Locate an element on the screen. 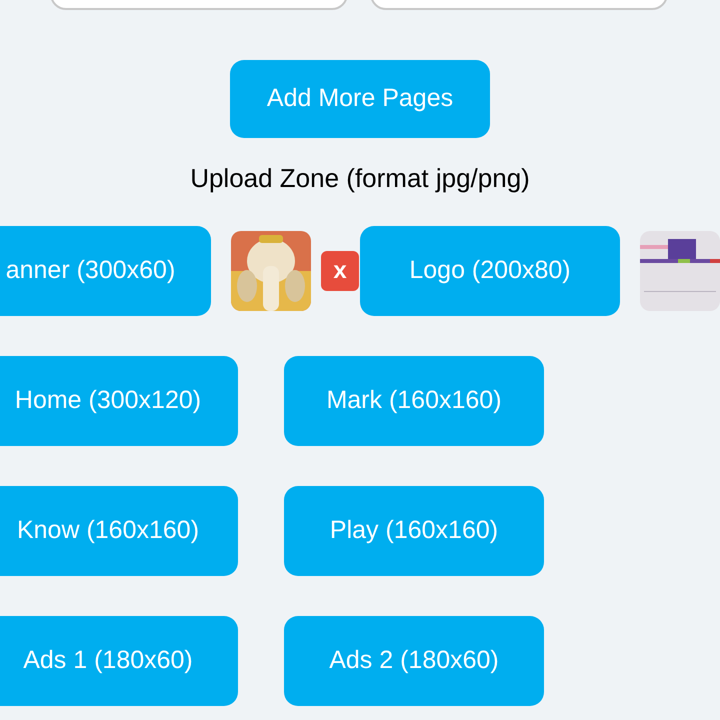 Image resolution: width=720 pixels, height=720 pixels. add-pages-button: Add More Pages is located at coordinates (360, 99).